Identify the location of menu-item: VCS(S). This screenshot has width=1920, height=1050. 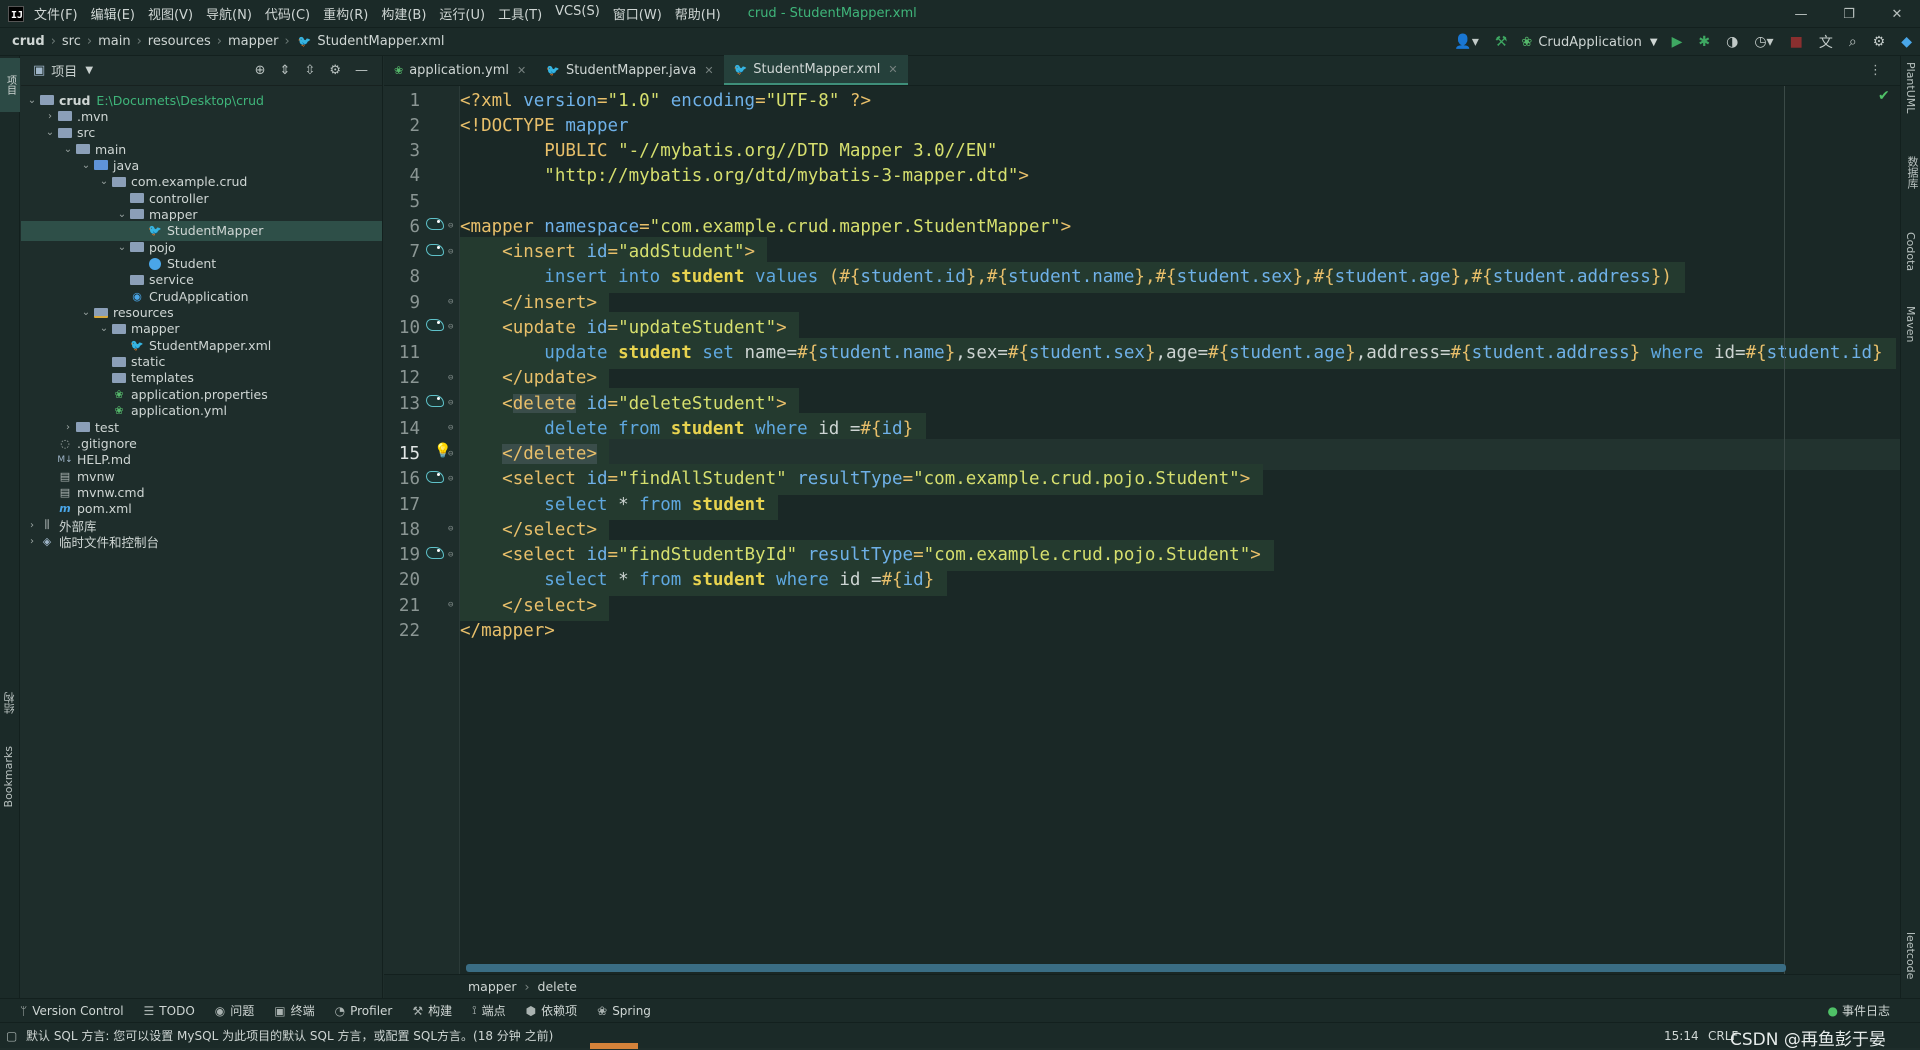
(577, 13).